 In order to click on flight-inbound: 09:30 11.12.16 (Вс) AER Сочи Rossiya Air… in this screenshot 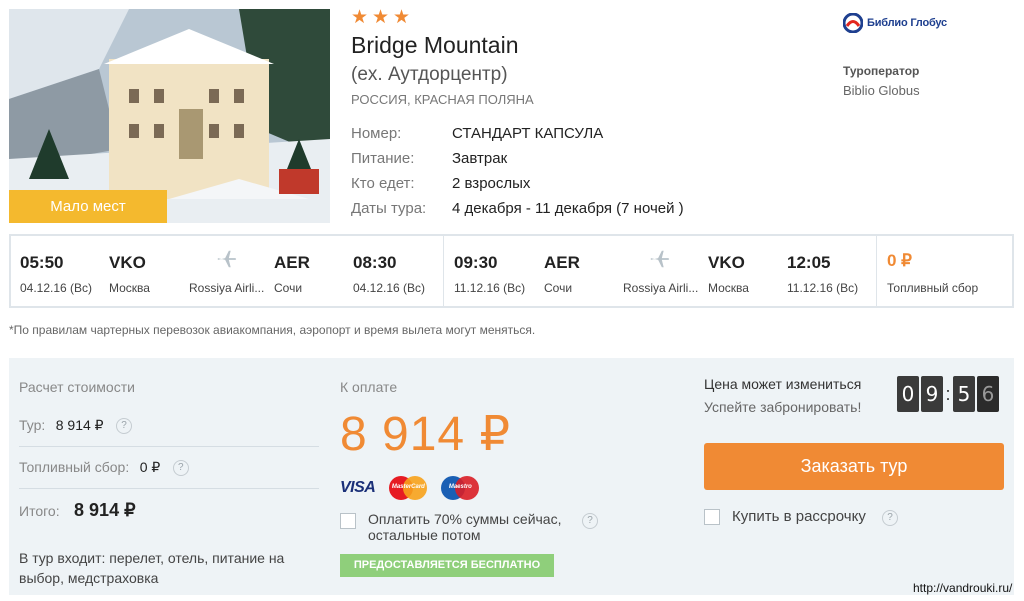, I will do `click(660, 271)`.